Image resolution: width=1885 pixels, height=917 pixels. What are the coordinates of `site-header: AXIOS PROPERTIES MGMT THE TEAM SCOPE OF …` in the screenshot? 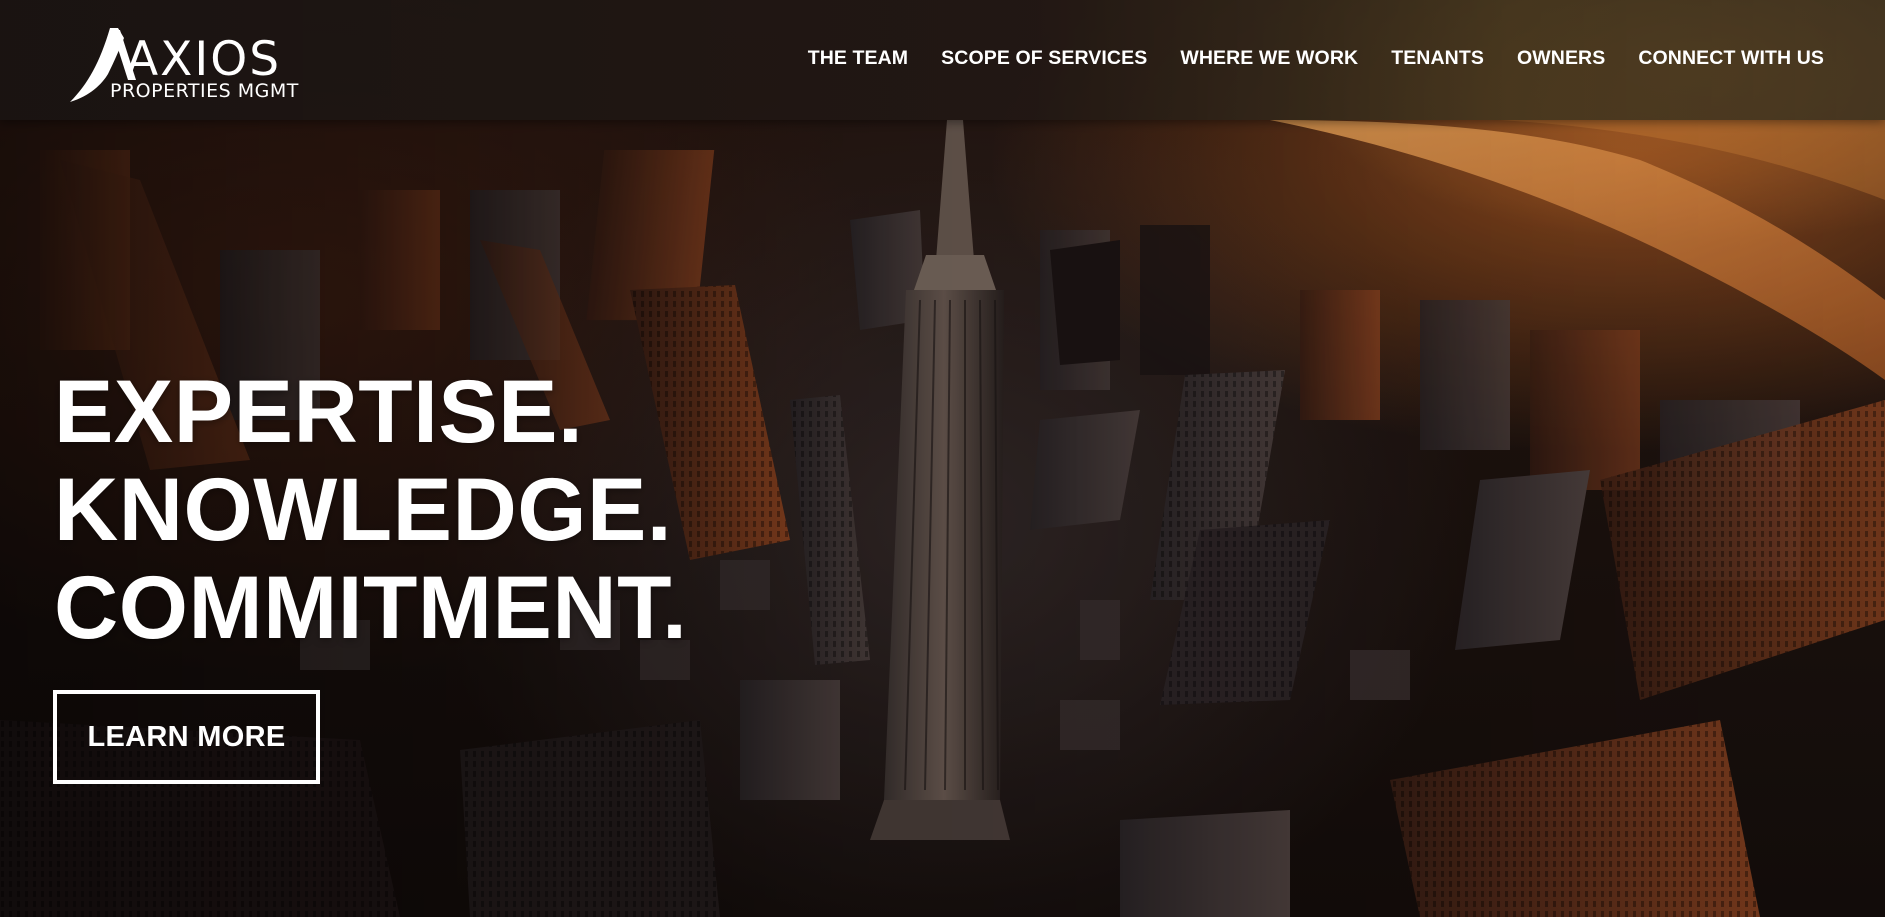 It's located at (942, 60).